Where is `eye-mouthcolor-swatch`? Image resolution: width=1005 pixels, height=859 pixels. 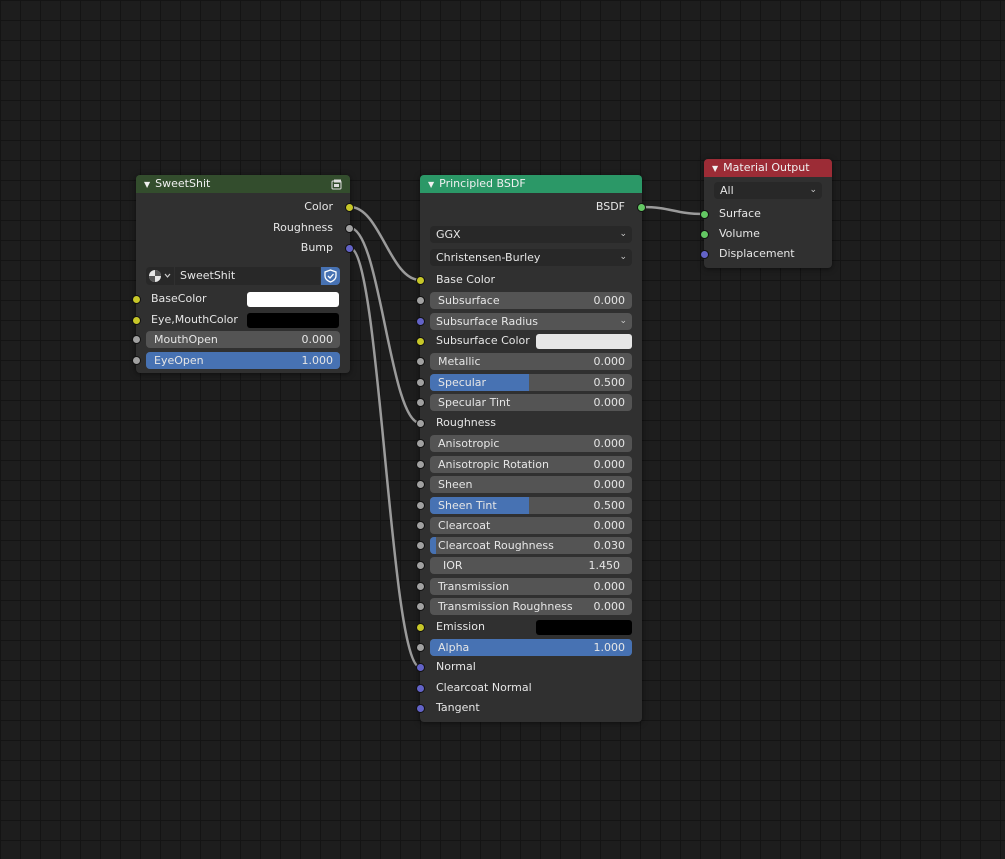 eye-mouthcolor-swatch is located at coordinates (293, 320).